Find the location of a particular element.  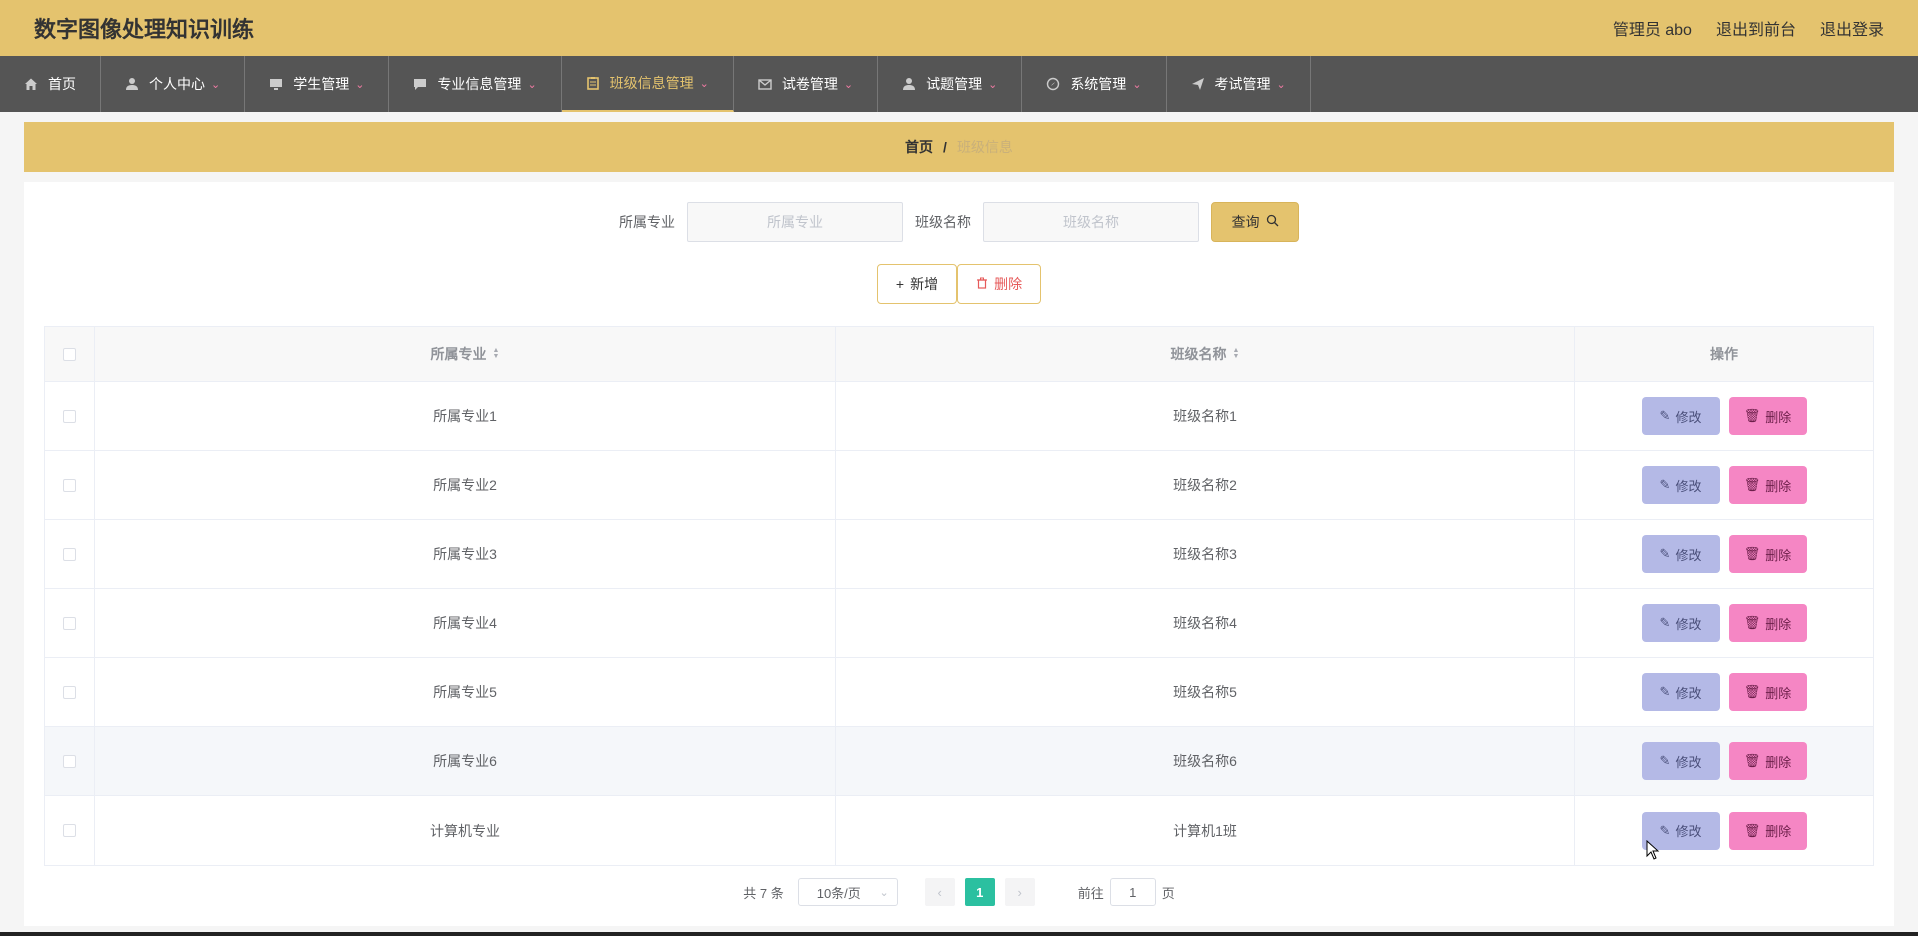

cell-major: 计算机专业 is located at coordinates (465, 830).